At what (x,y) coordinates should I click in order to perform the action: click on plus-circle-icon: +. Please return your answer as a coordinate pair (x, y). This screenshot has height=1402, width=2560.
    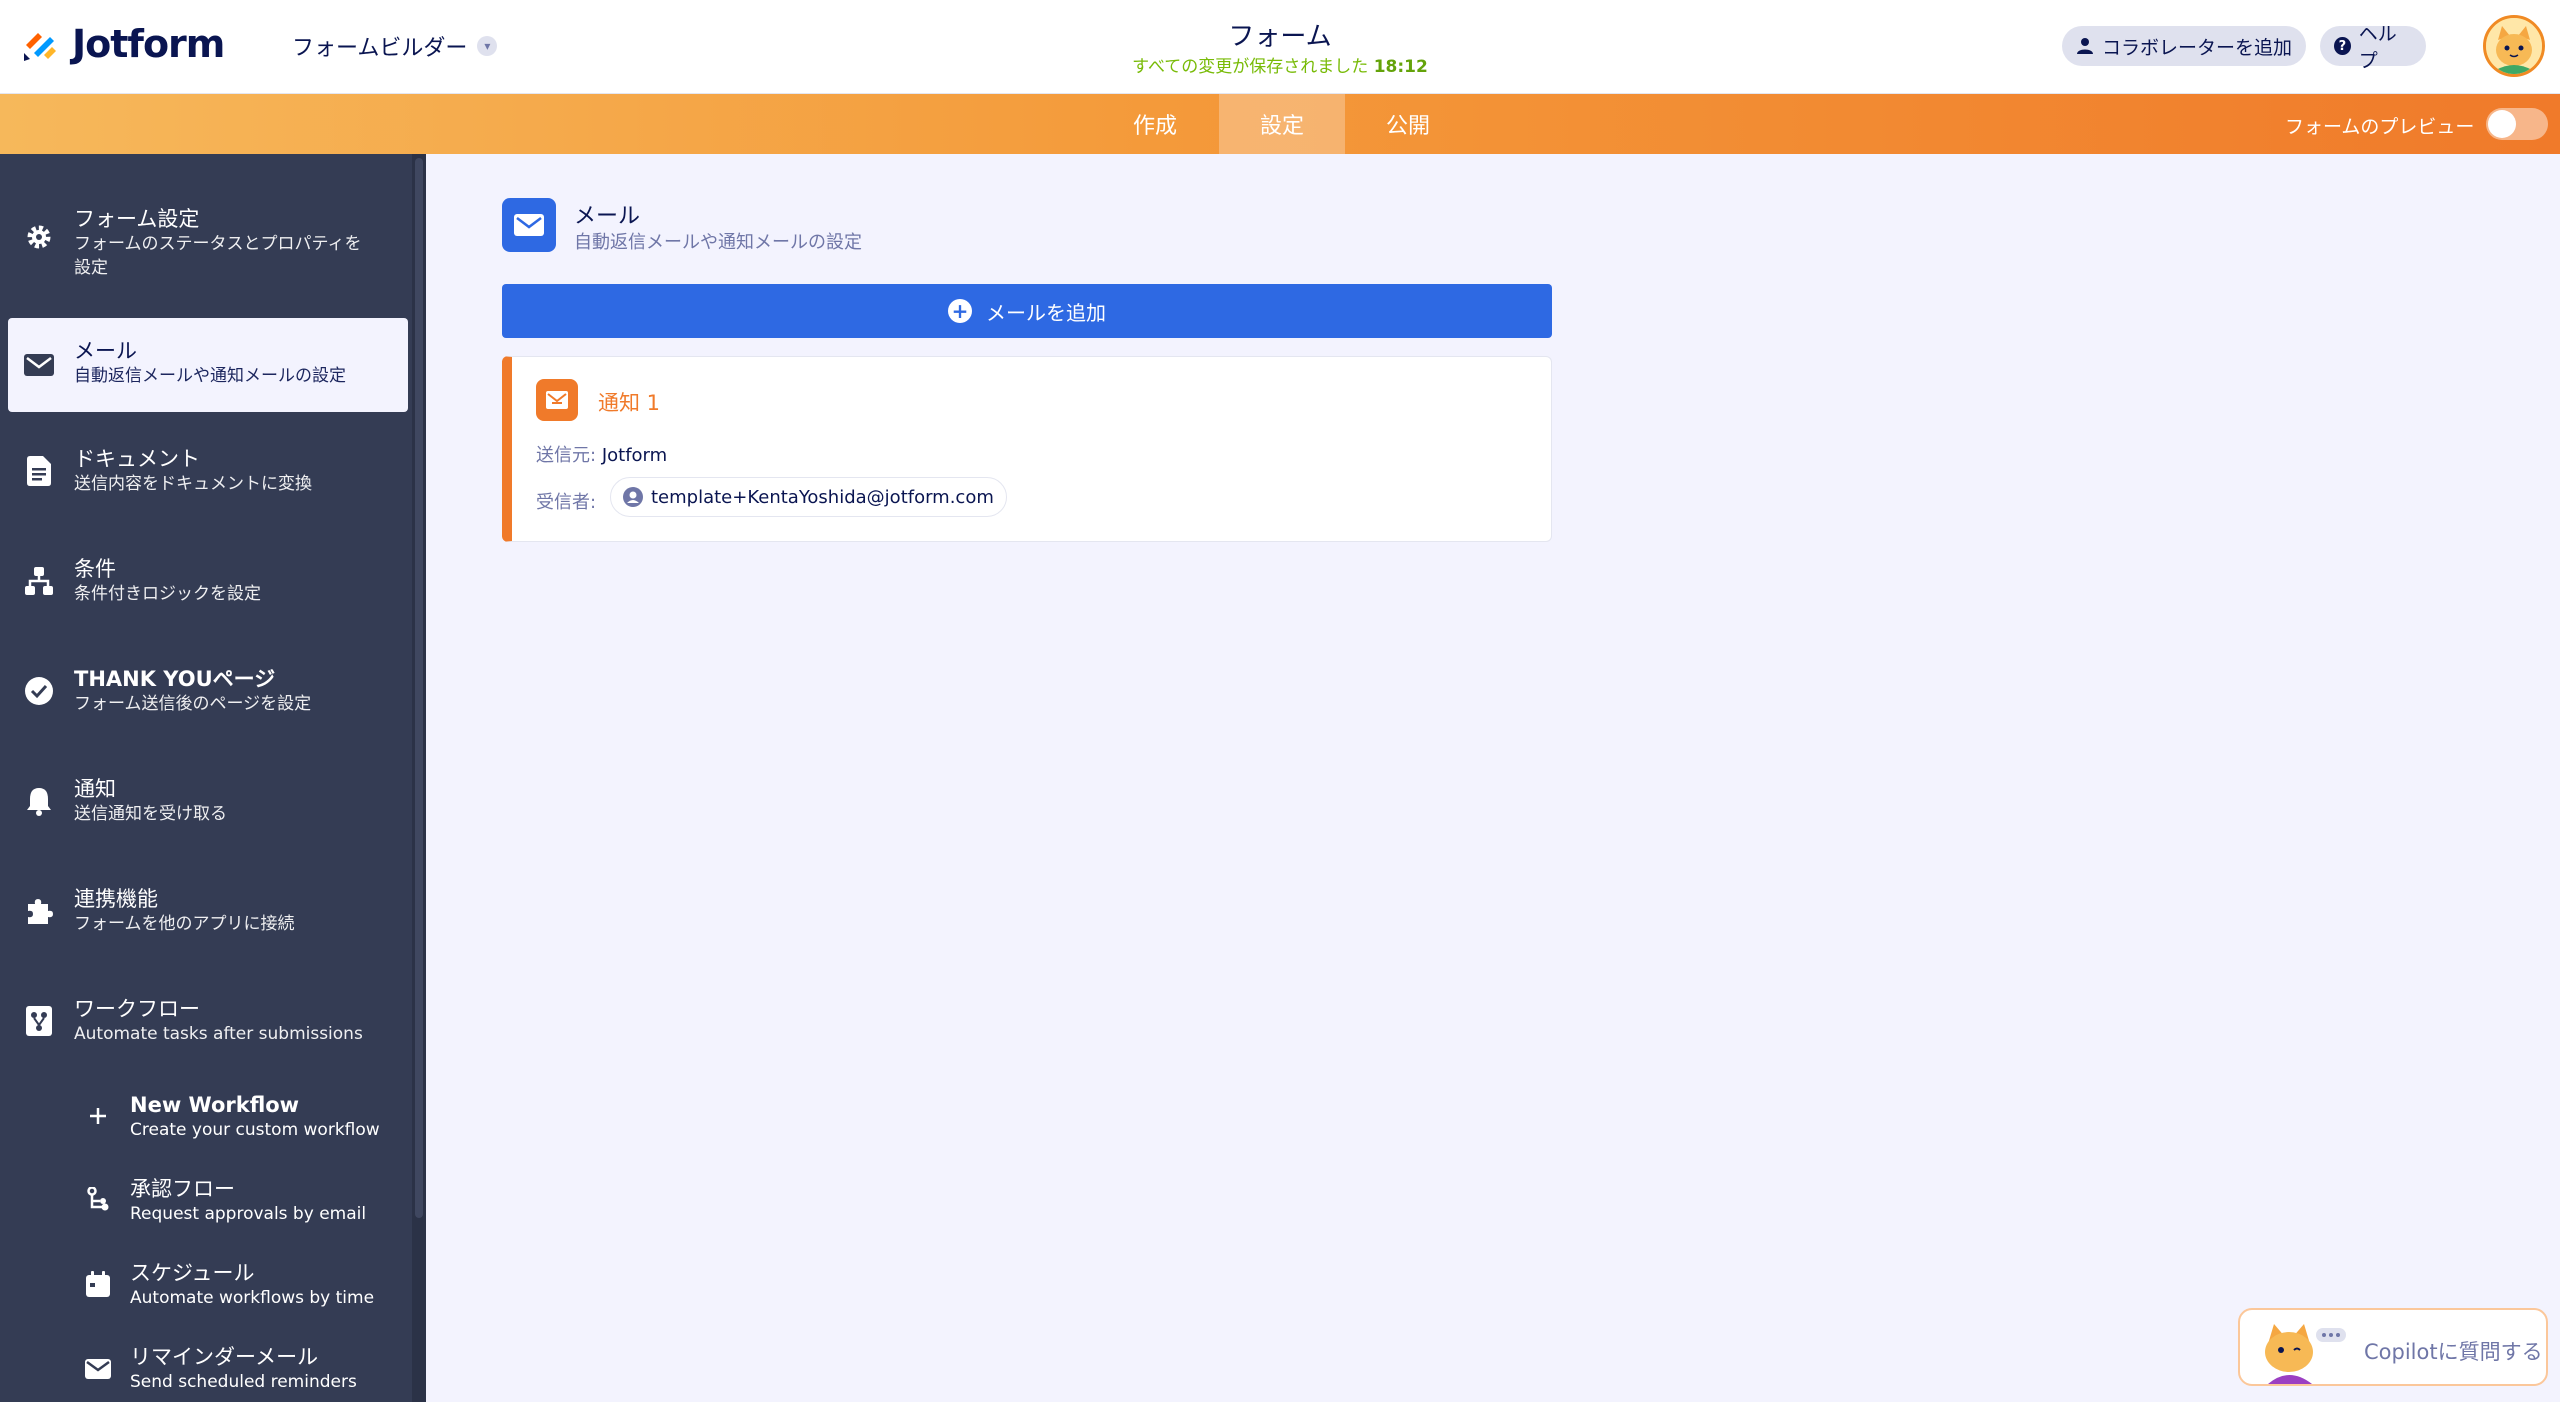
    Looking at the image, I should click on (960, 311).